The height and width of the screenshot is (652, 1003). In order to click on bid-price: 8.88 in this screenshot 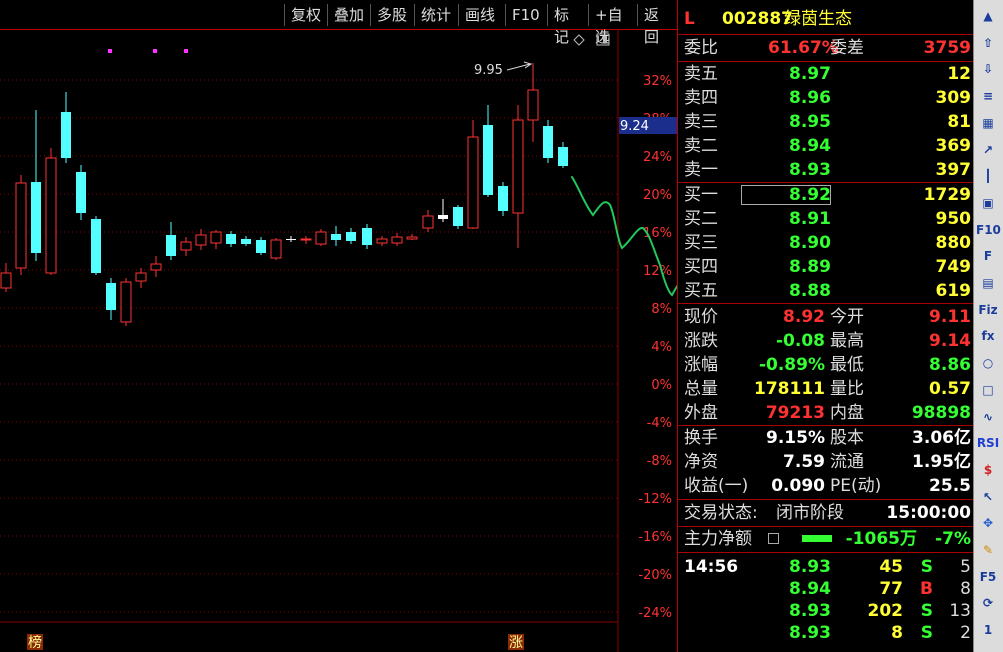, I will do `click(810, 291)`.